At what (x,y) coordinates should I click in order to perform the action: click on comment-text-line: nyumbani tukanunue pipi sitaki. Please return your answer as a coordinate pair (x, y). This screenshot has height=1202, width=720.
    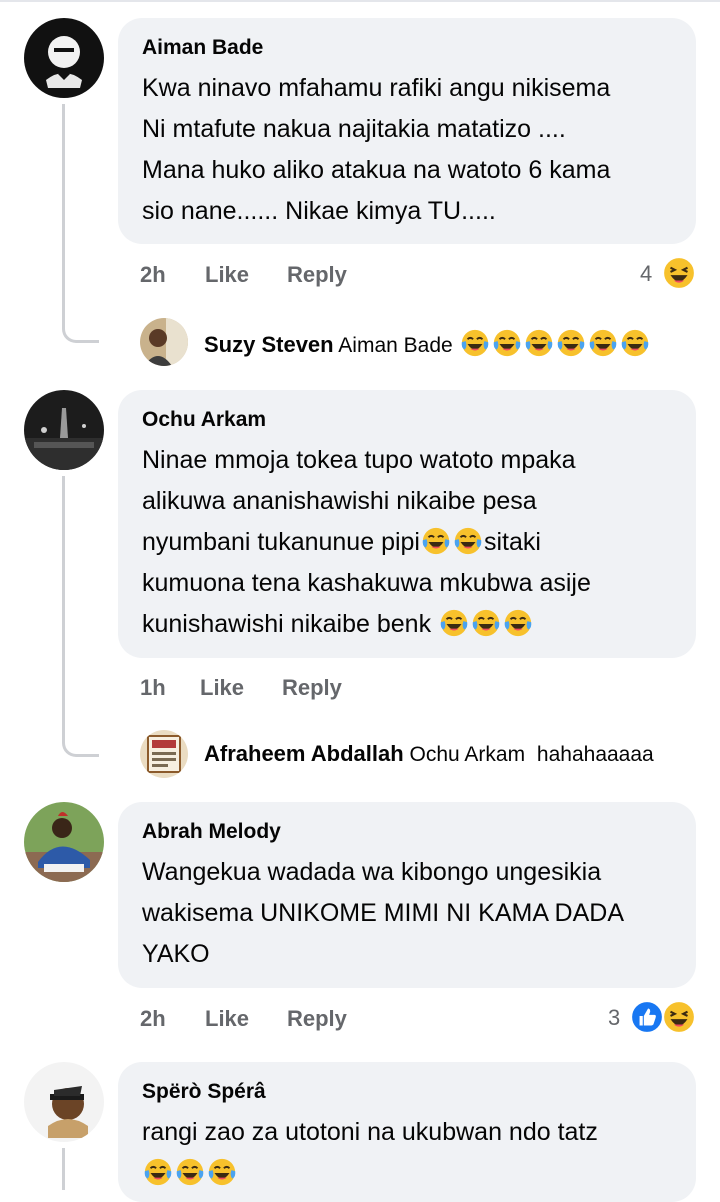
    Looking at the image, I should click on (408, 542).